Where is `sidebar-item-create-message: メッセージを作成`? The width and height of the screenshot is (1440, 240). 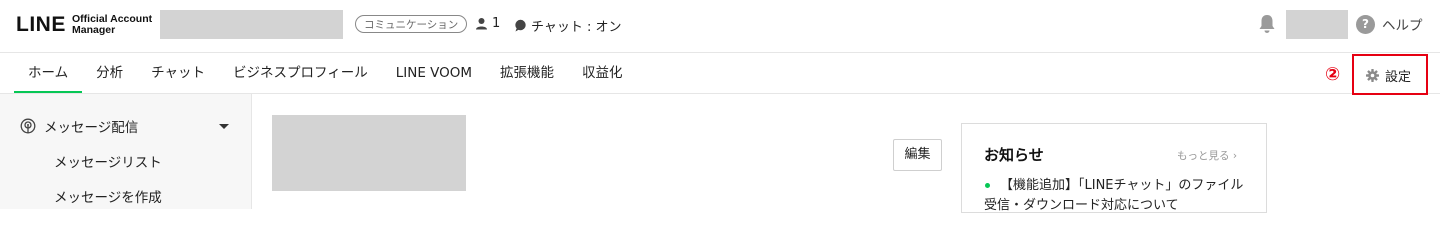 sidebar-item-create-message: メッセージを作成 is located at coordinates (108, 196).